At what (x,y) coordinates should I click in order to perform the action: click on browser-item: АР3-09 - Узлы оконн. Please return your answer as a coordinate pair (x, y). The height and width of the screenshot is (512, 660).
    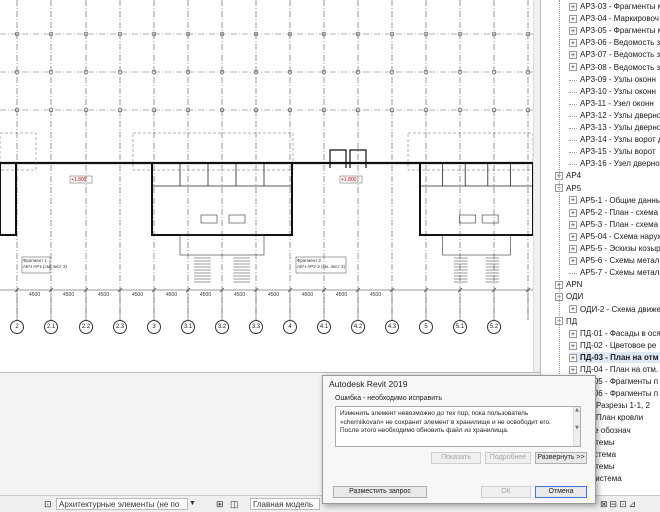
    Looking at the image, I should click on (614, 79).